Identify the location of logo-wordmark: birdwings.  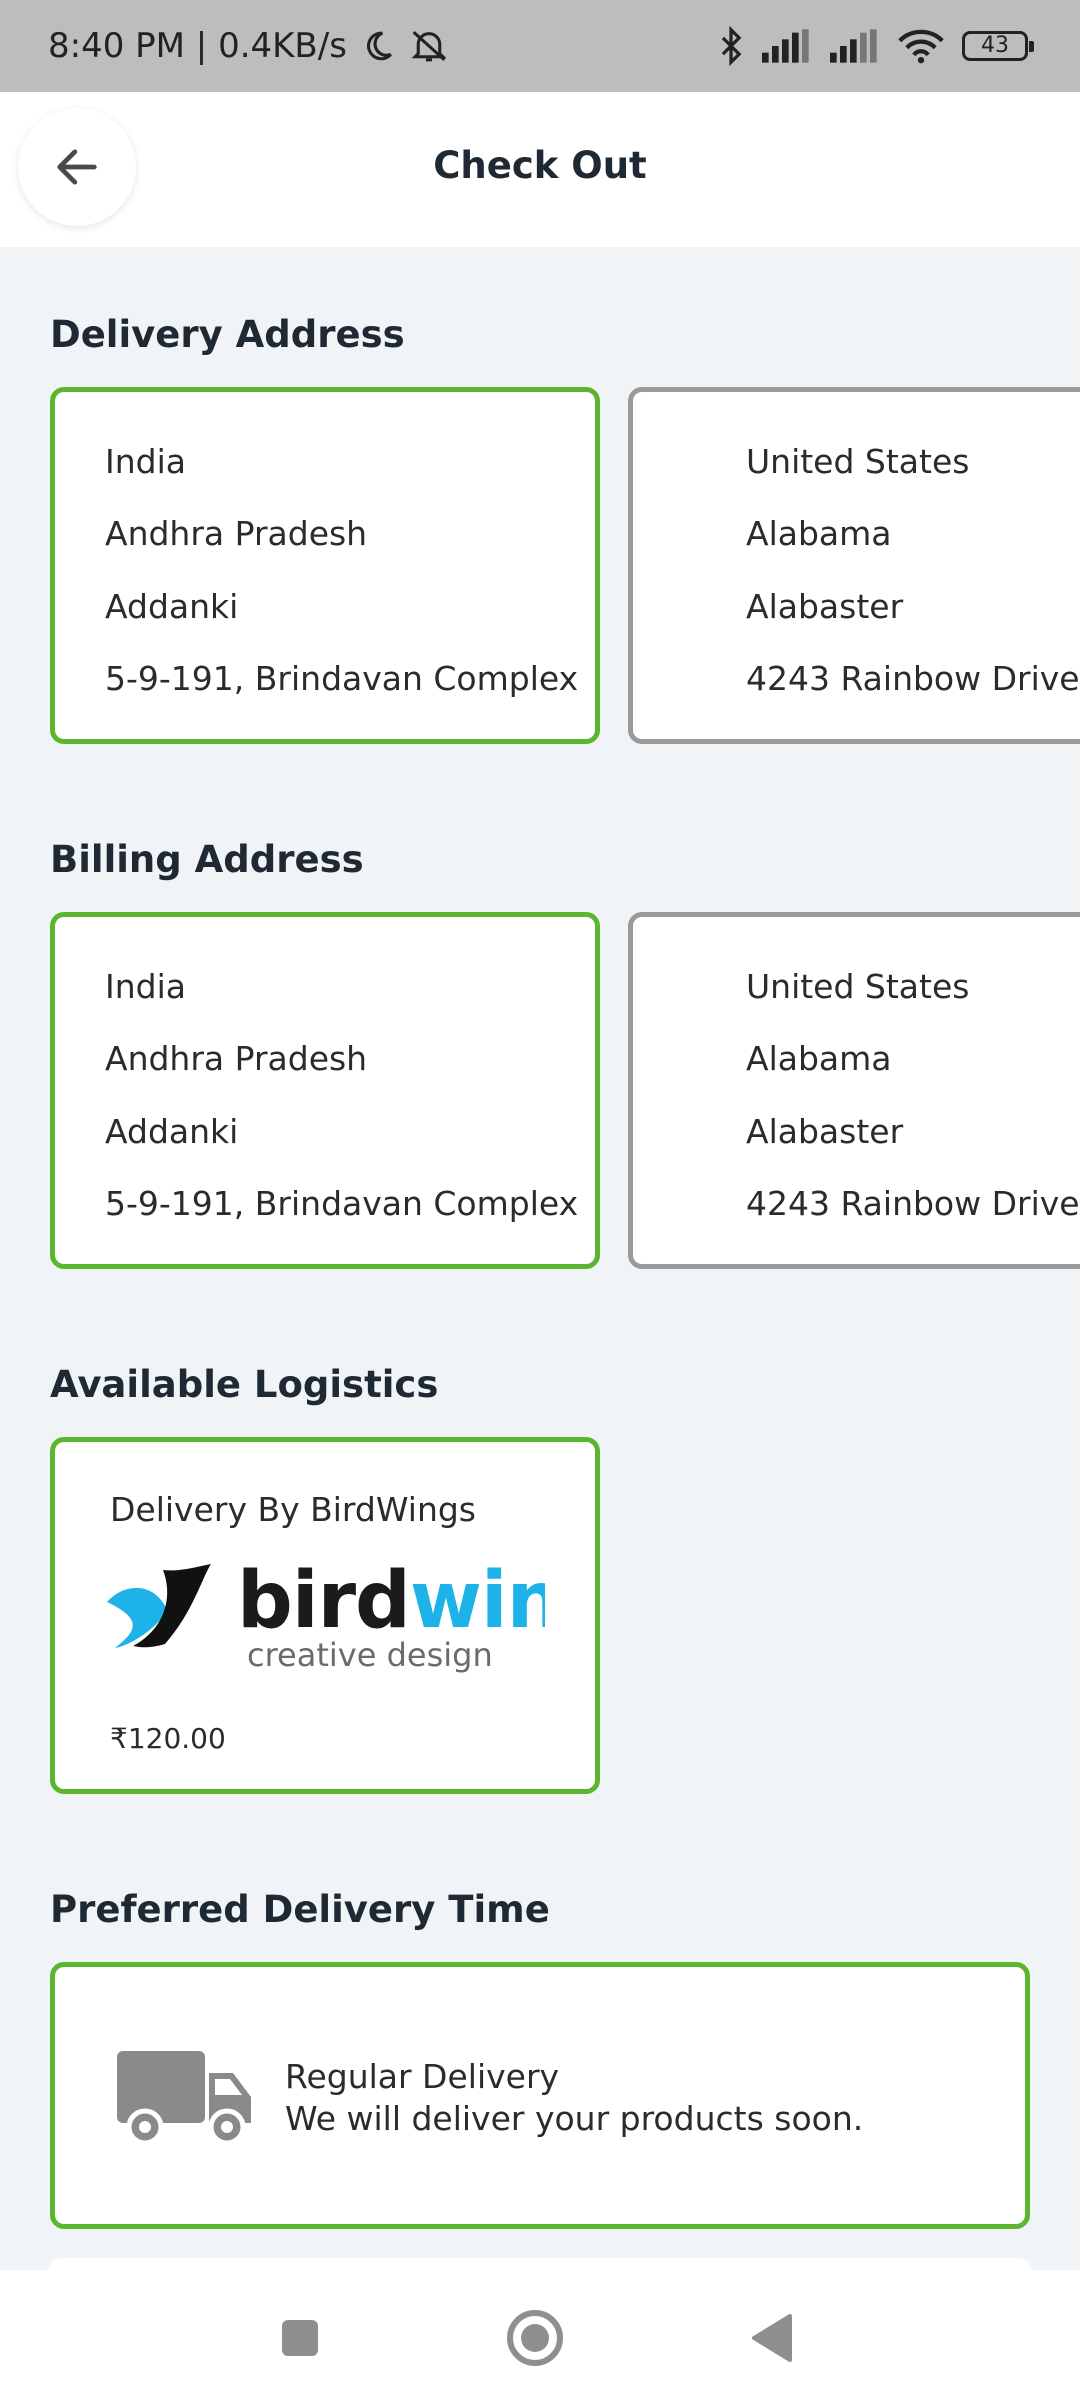
(391, 1604).